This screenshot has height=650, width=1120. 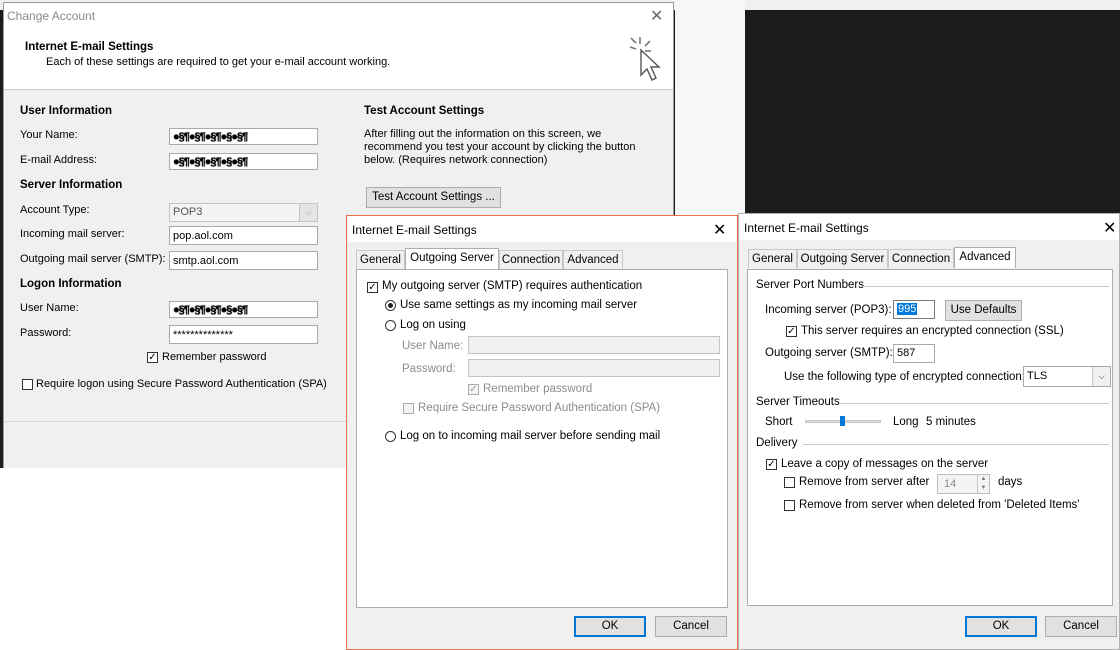 I want to click on outgoing-port-label: Outgoing server (SMTP):, so click(x=829, y=353).